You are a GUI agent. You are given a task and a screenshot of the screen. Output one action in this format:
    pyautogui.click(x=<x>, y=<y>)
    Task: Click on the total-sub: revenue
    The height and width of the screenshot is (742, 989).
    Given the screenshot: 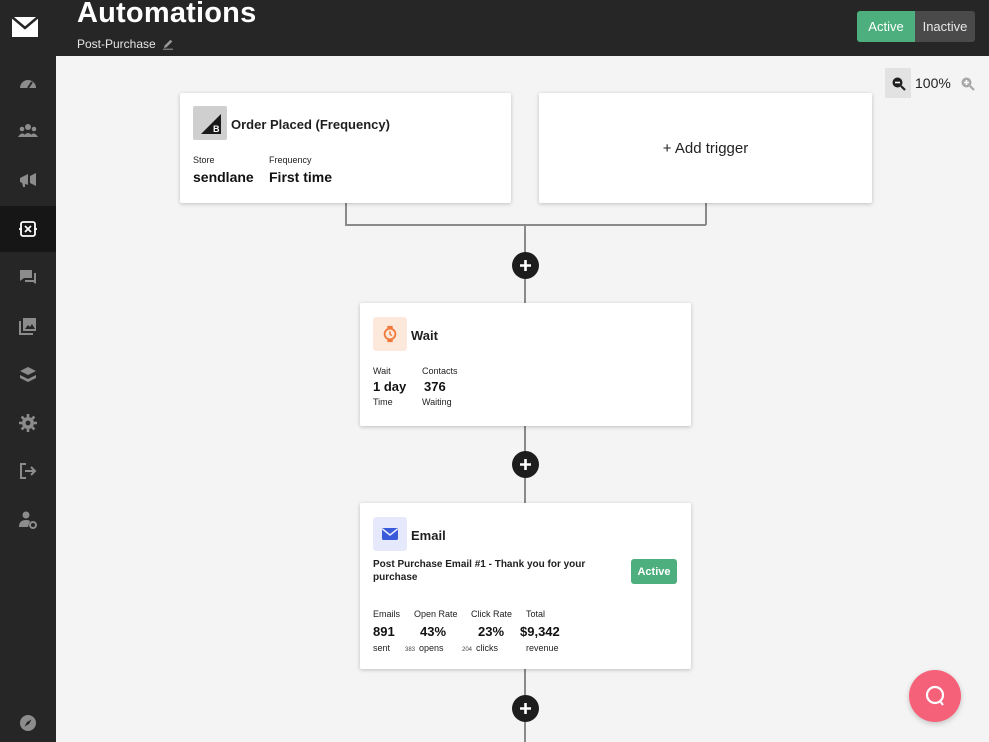 What is the action you would take?
    pyautogui.click(x=542, y=648)
    